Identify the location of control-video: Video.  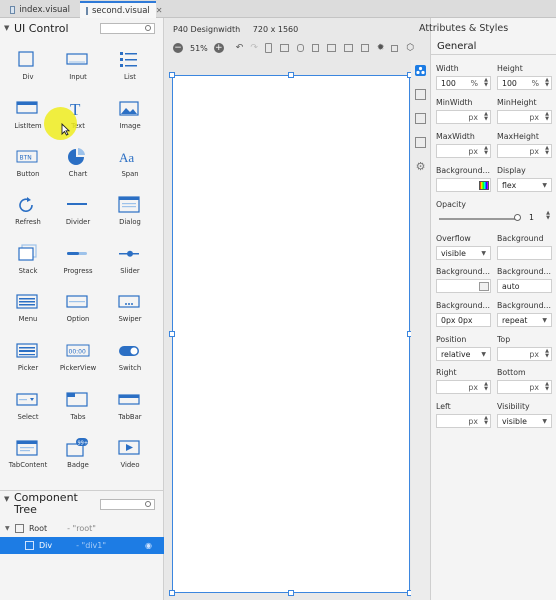
(130, 457).